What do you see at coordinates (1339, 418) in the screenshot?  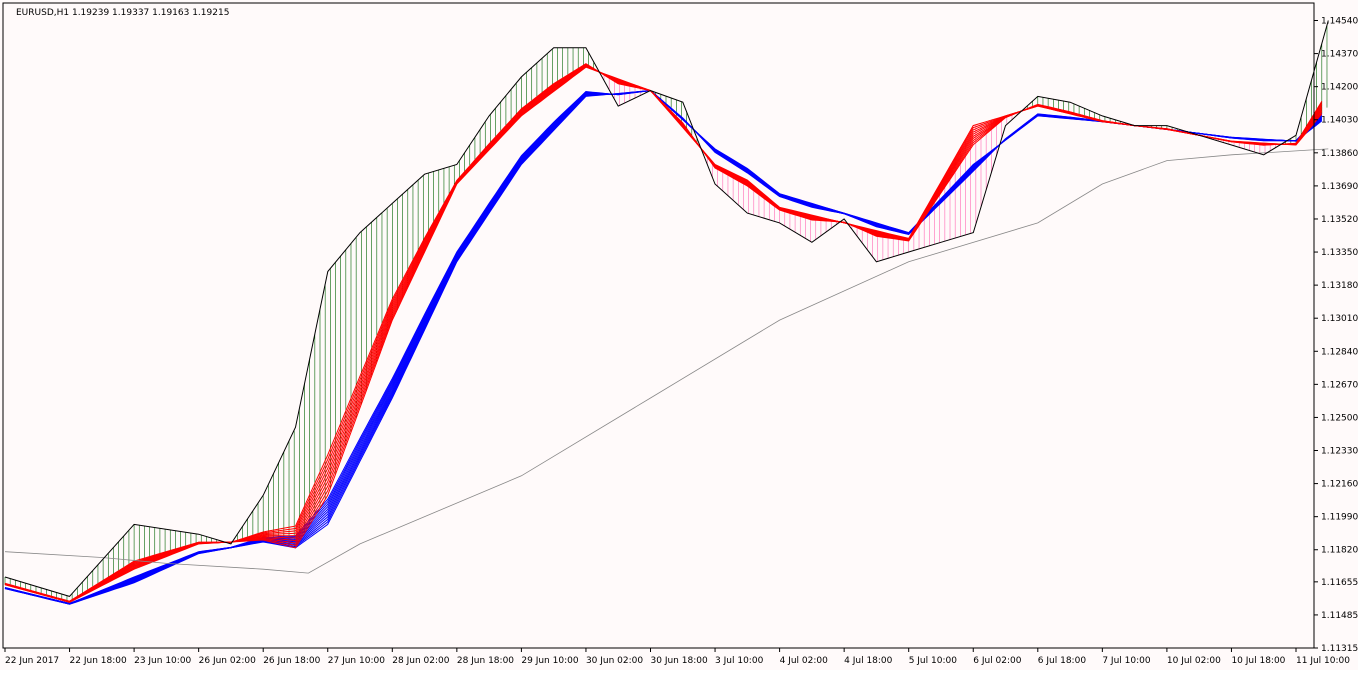 I see `y-tick-label: 1.12500` at bounding box center [1339, 418].